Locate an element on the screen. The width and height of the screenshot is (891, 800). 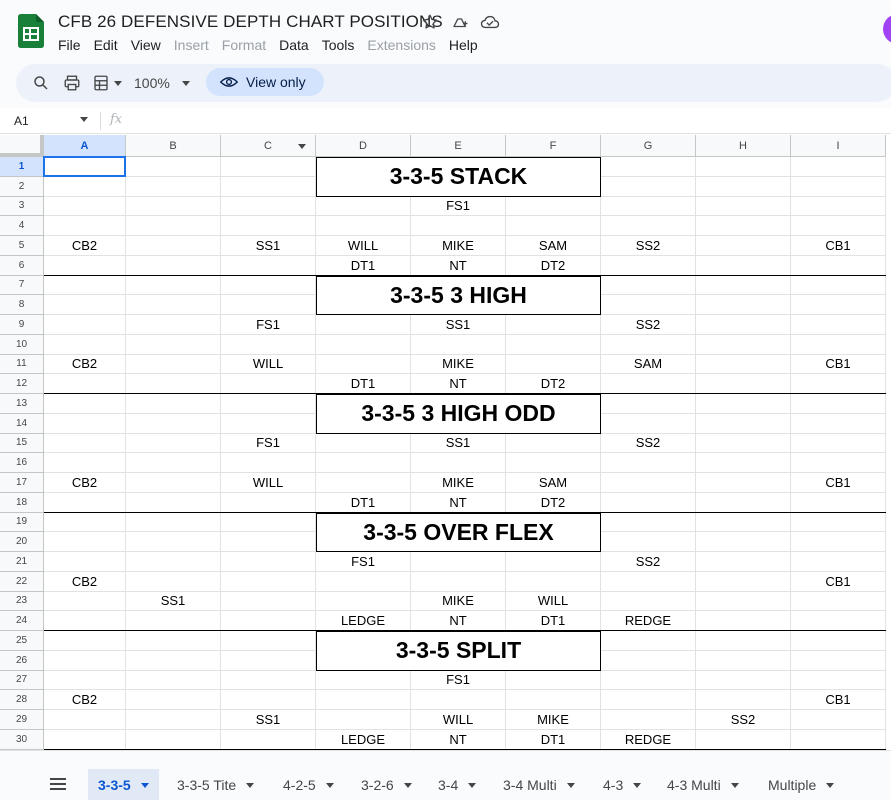
sheet-tab: 4-2-5 is located at coordinates (308, 784).